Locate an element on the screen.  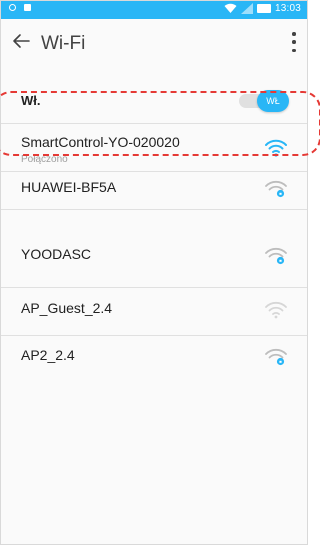
network-item-smartcontrol: SmartControl-YO-020020 Połączono is located at coordinates (154, 147).